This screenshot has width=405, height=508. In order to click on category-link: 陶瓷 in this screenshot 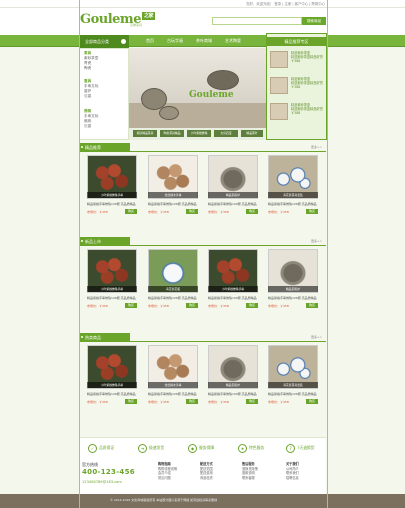, I will do `click(91, 68)`.